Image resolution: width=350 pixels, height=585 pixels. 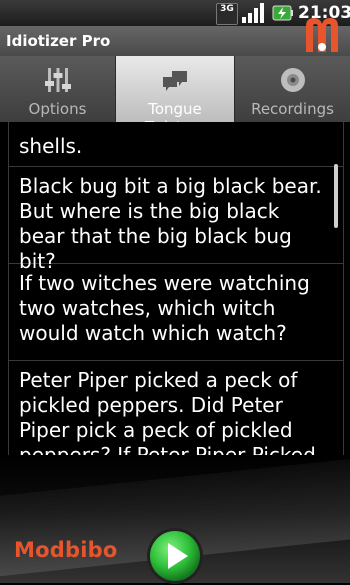 What do you see at coordinates (175, 81) in the screenshot?
I see `speech-bubbles-icon` at bounding box center [175, 81].